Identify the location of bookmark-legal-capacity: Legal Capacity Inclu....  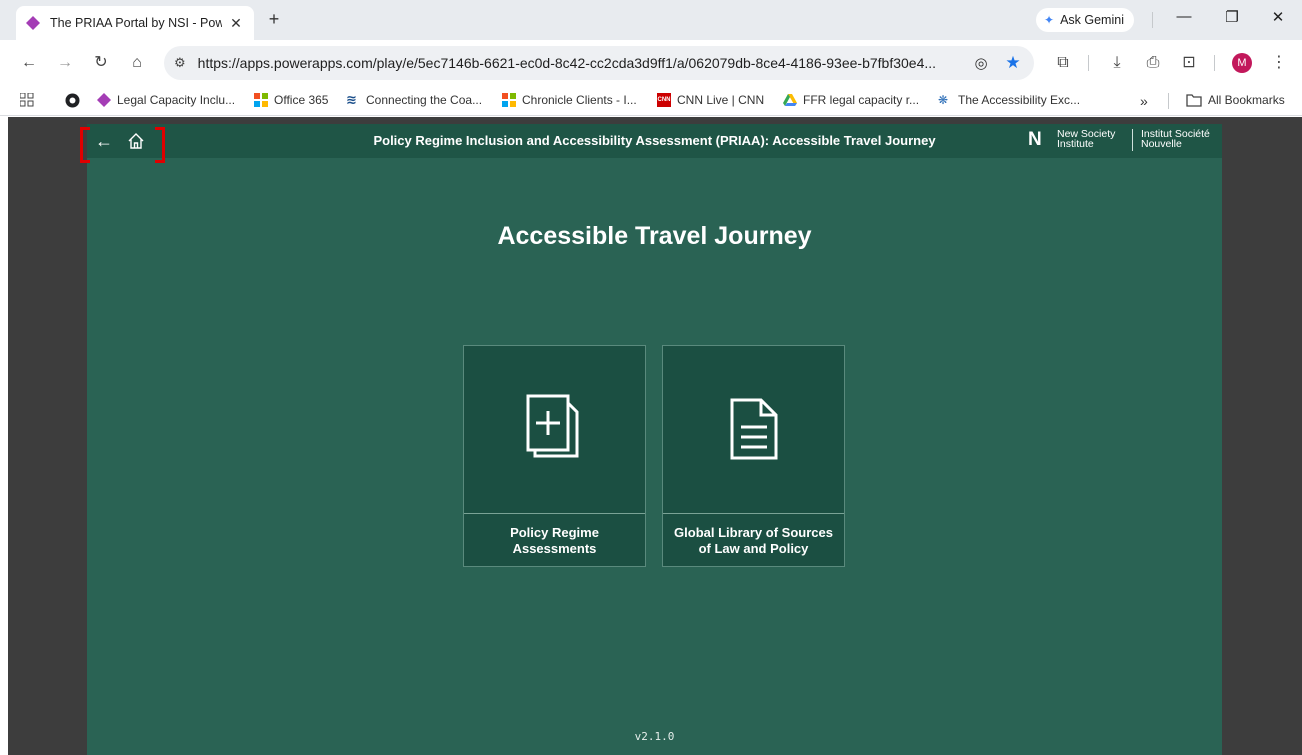
(166, 100).